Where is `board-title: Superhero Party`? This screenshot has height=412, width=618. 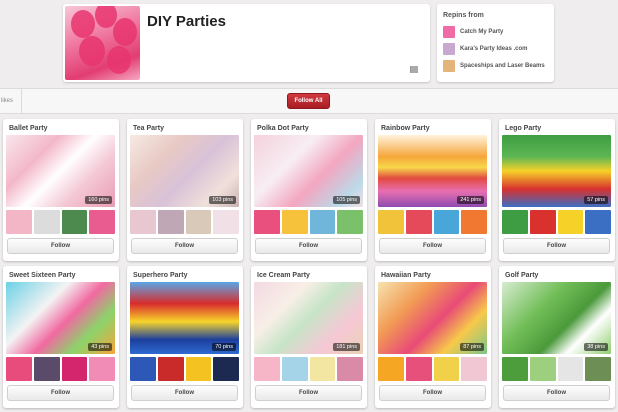 board-title: Superhero Party is located at coordinates (160, 275).